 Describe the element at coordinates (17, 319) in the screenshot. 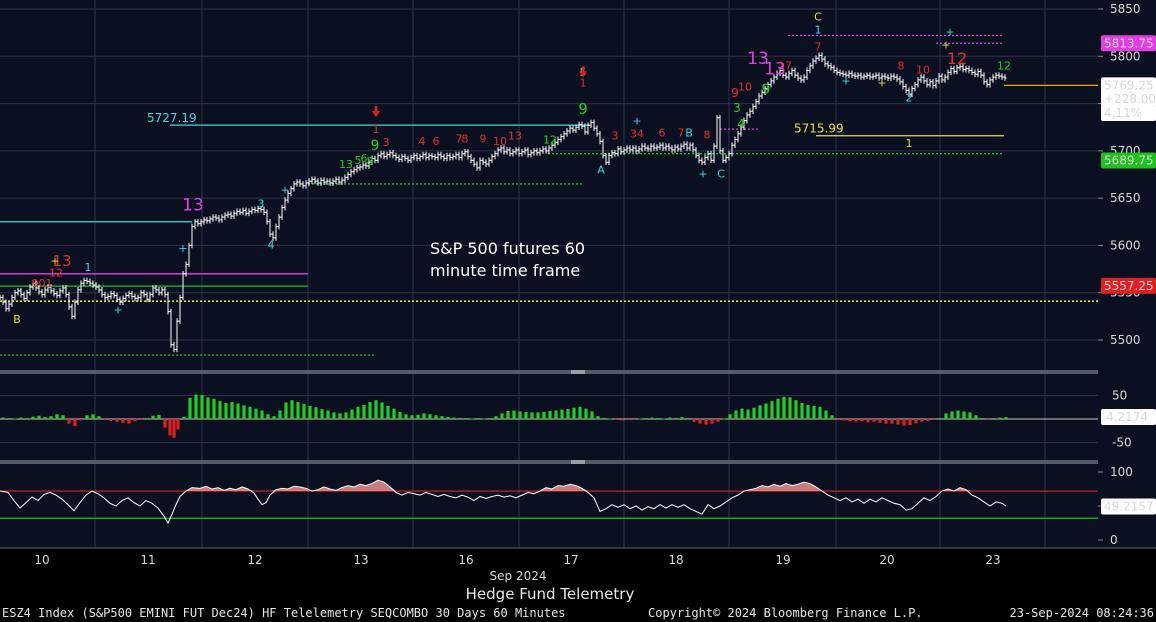

I see `td-count-label: B` at that location.